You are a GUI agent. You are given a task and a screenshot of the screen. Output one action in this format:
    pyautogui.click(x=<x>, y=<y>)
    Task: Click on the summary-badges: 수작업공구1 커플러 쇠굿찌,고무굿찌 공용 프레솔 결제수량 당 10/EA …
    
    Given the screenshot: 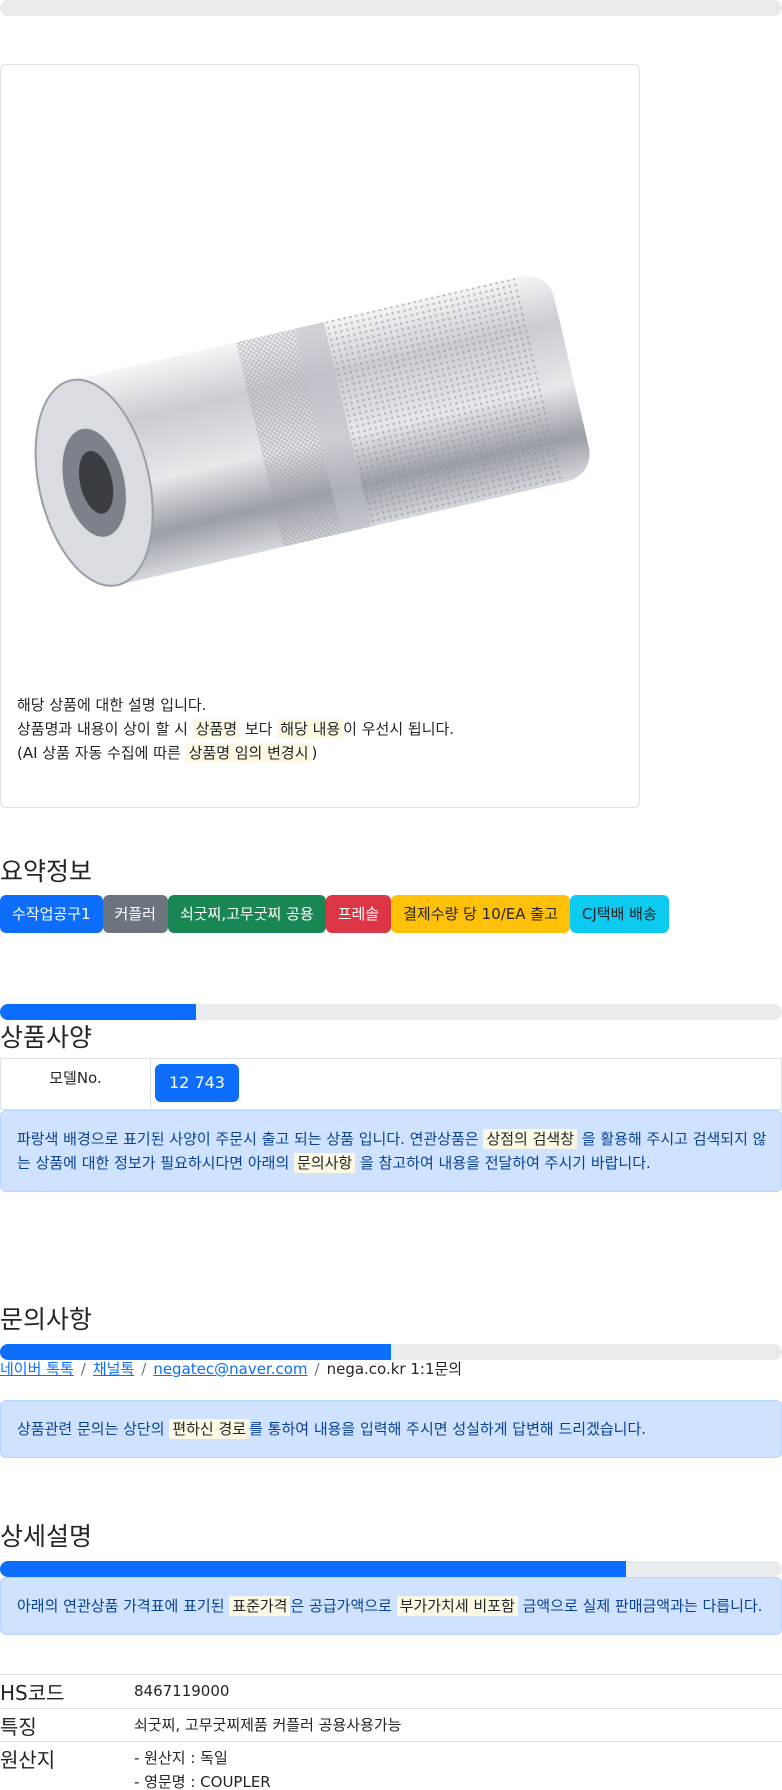 What is the action you would take?
    pyautogui.click(x=334, y=914)
    